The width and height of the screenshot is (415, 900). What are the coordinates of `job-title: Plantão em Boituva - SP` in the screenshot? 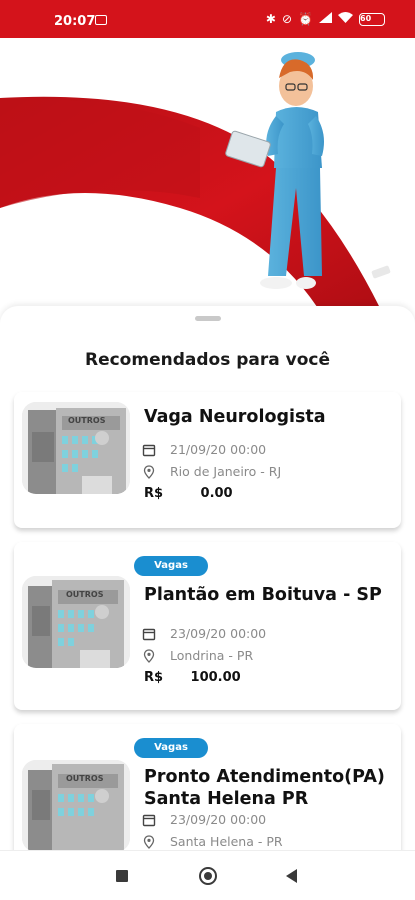 It's located at (263, 595).